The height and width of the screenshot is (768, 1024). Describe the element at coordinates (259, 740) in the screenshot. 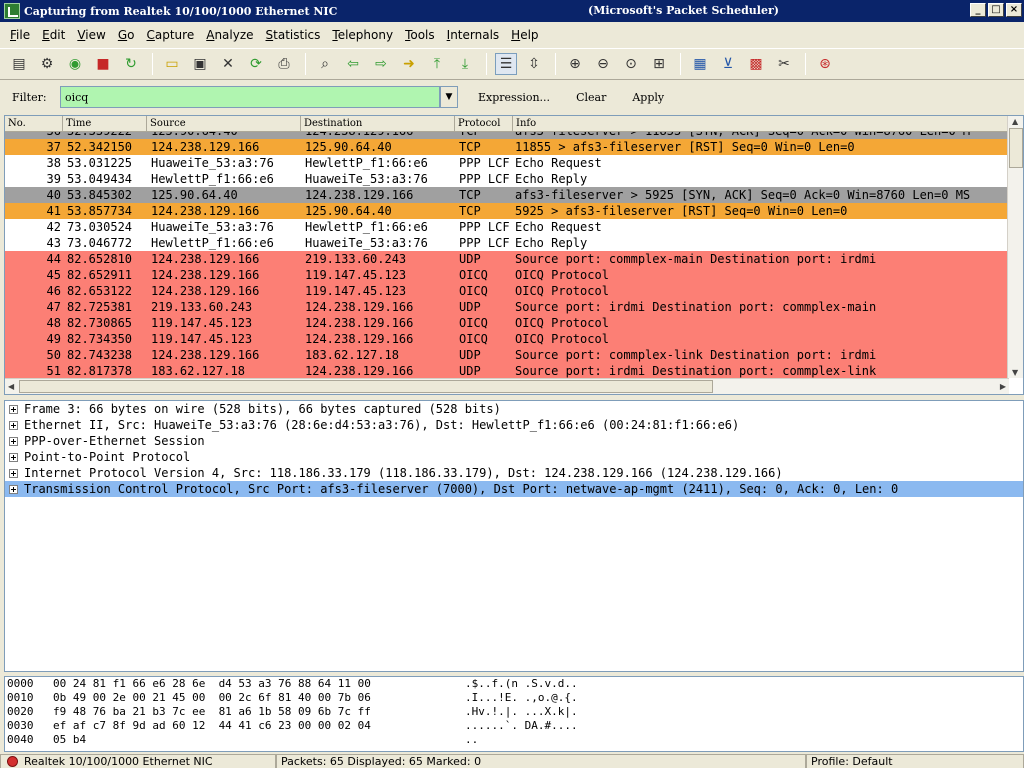

I see `hex-bytes: 05 b4` at that location.